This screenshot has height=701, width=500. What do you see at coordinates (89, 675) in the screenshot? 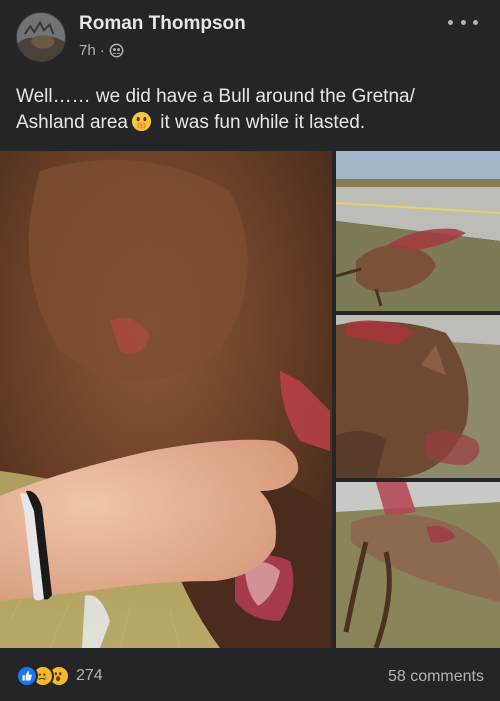
I see `reaction-count: 274` at bounding box center [89, 675].